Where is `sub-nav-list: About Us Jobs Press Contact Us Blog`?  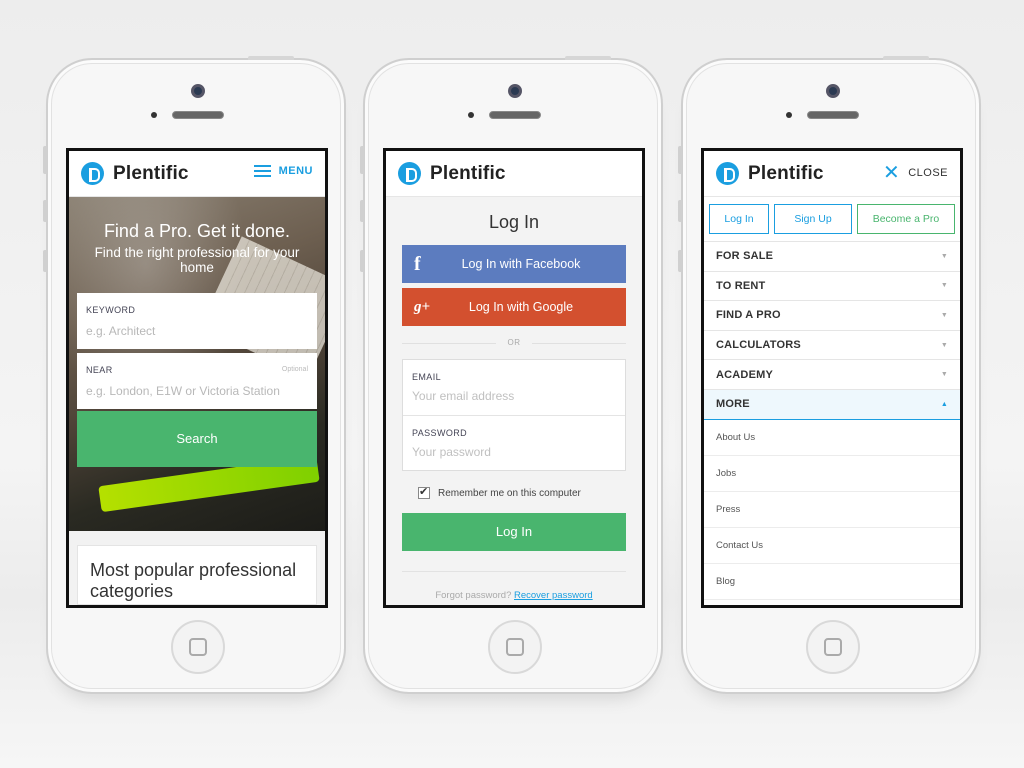 sub-nav-list: About Us Jobs Press Contact Us Blog is located at coordinates (832, 510).